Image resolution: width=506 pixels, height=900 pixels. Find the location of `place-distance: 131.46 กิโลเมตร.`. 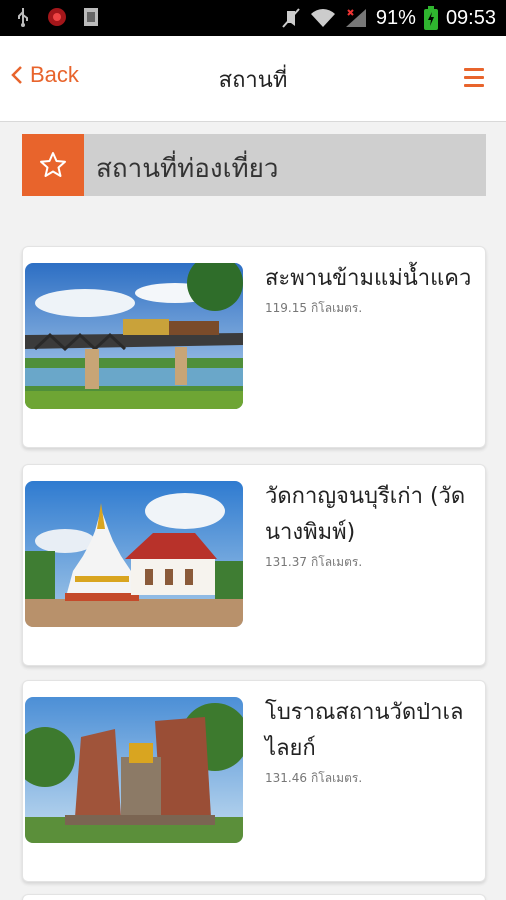

place-distance: 131.46 กิโลเมตร. is located at coordinates (373, 778).